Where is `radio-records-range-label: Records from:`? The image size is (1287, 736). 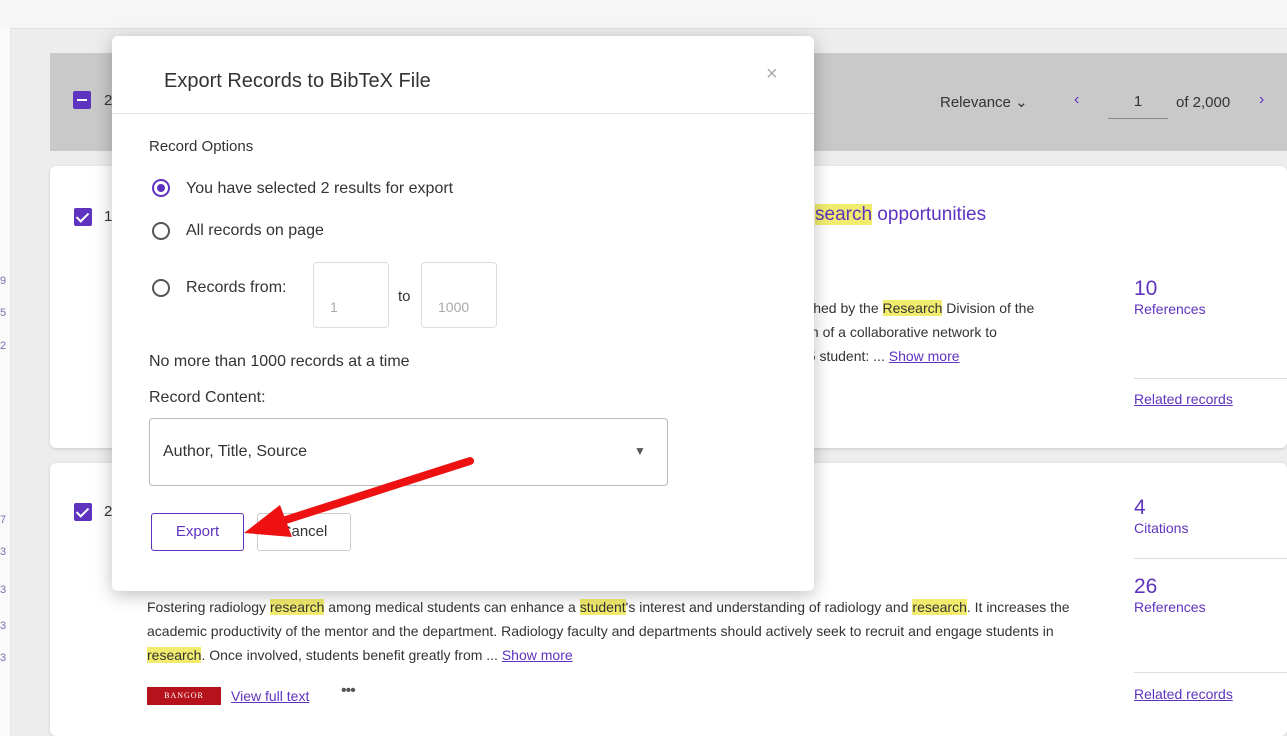
radio-records-range-label: Records from: is located at coordinates (236, 288).